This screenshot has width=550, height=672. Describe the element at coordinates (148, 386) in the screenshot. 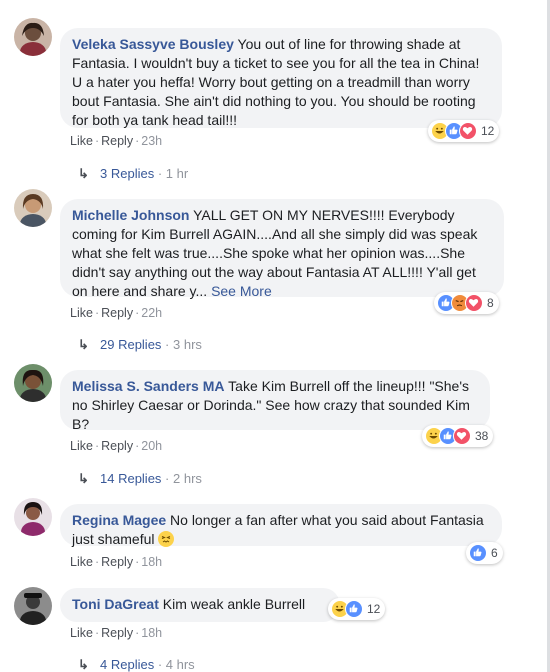

I see `comment-author: Melissa S. Sanders MA` at that location.